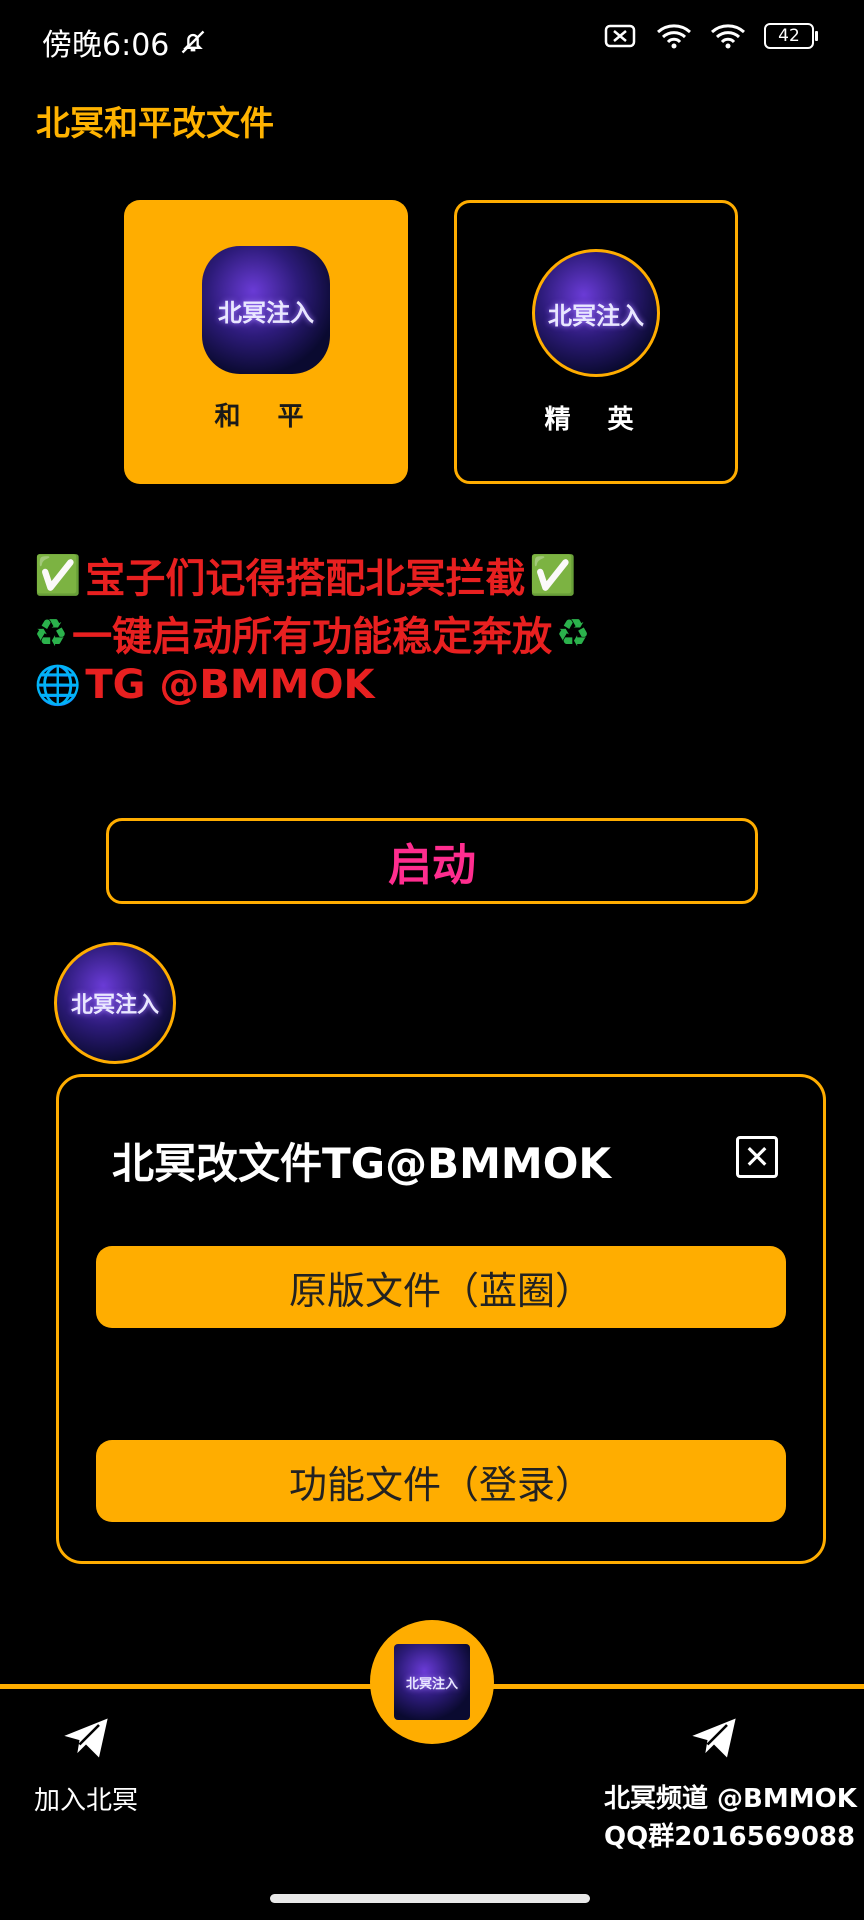 This screenshot has height=1920, width=864. Describe the element at coordinates (432, 861) in the screenshot. I see `start-button: 启动` at that location.